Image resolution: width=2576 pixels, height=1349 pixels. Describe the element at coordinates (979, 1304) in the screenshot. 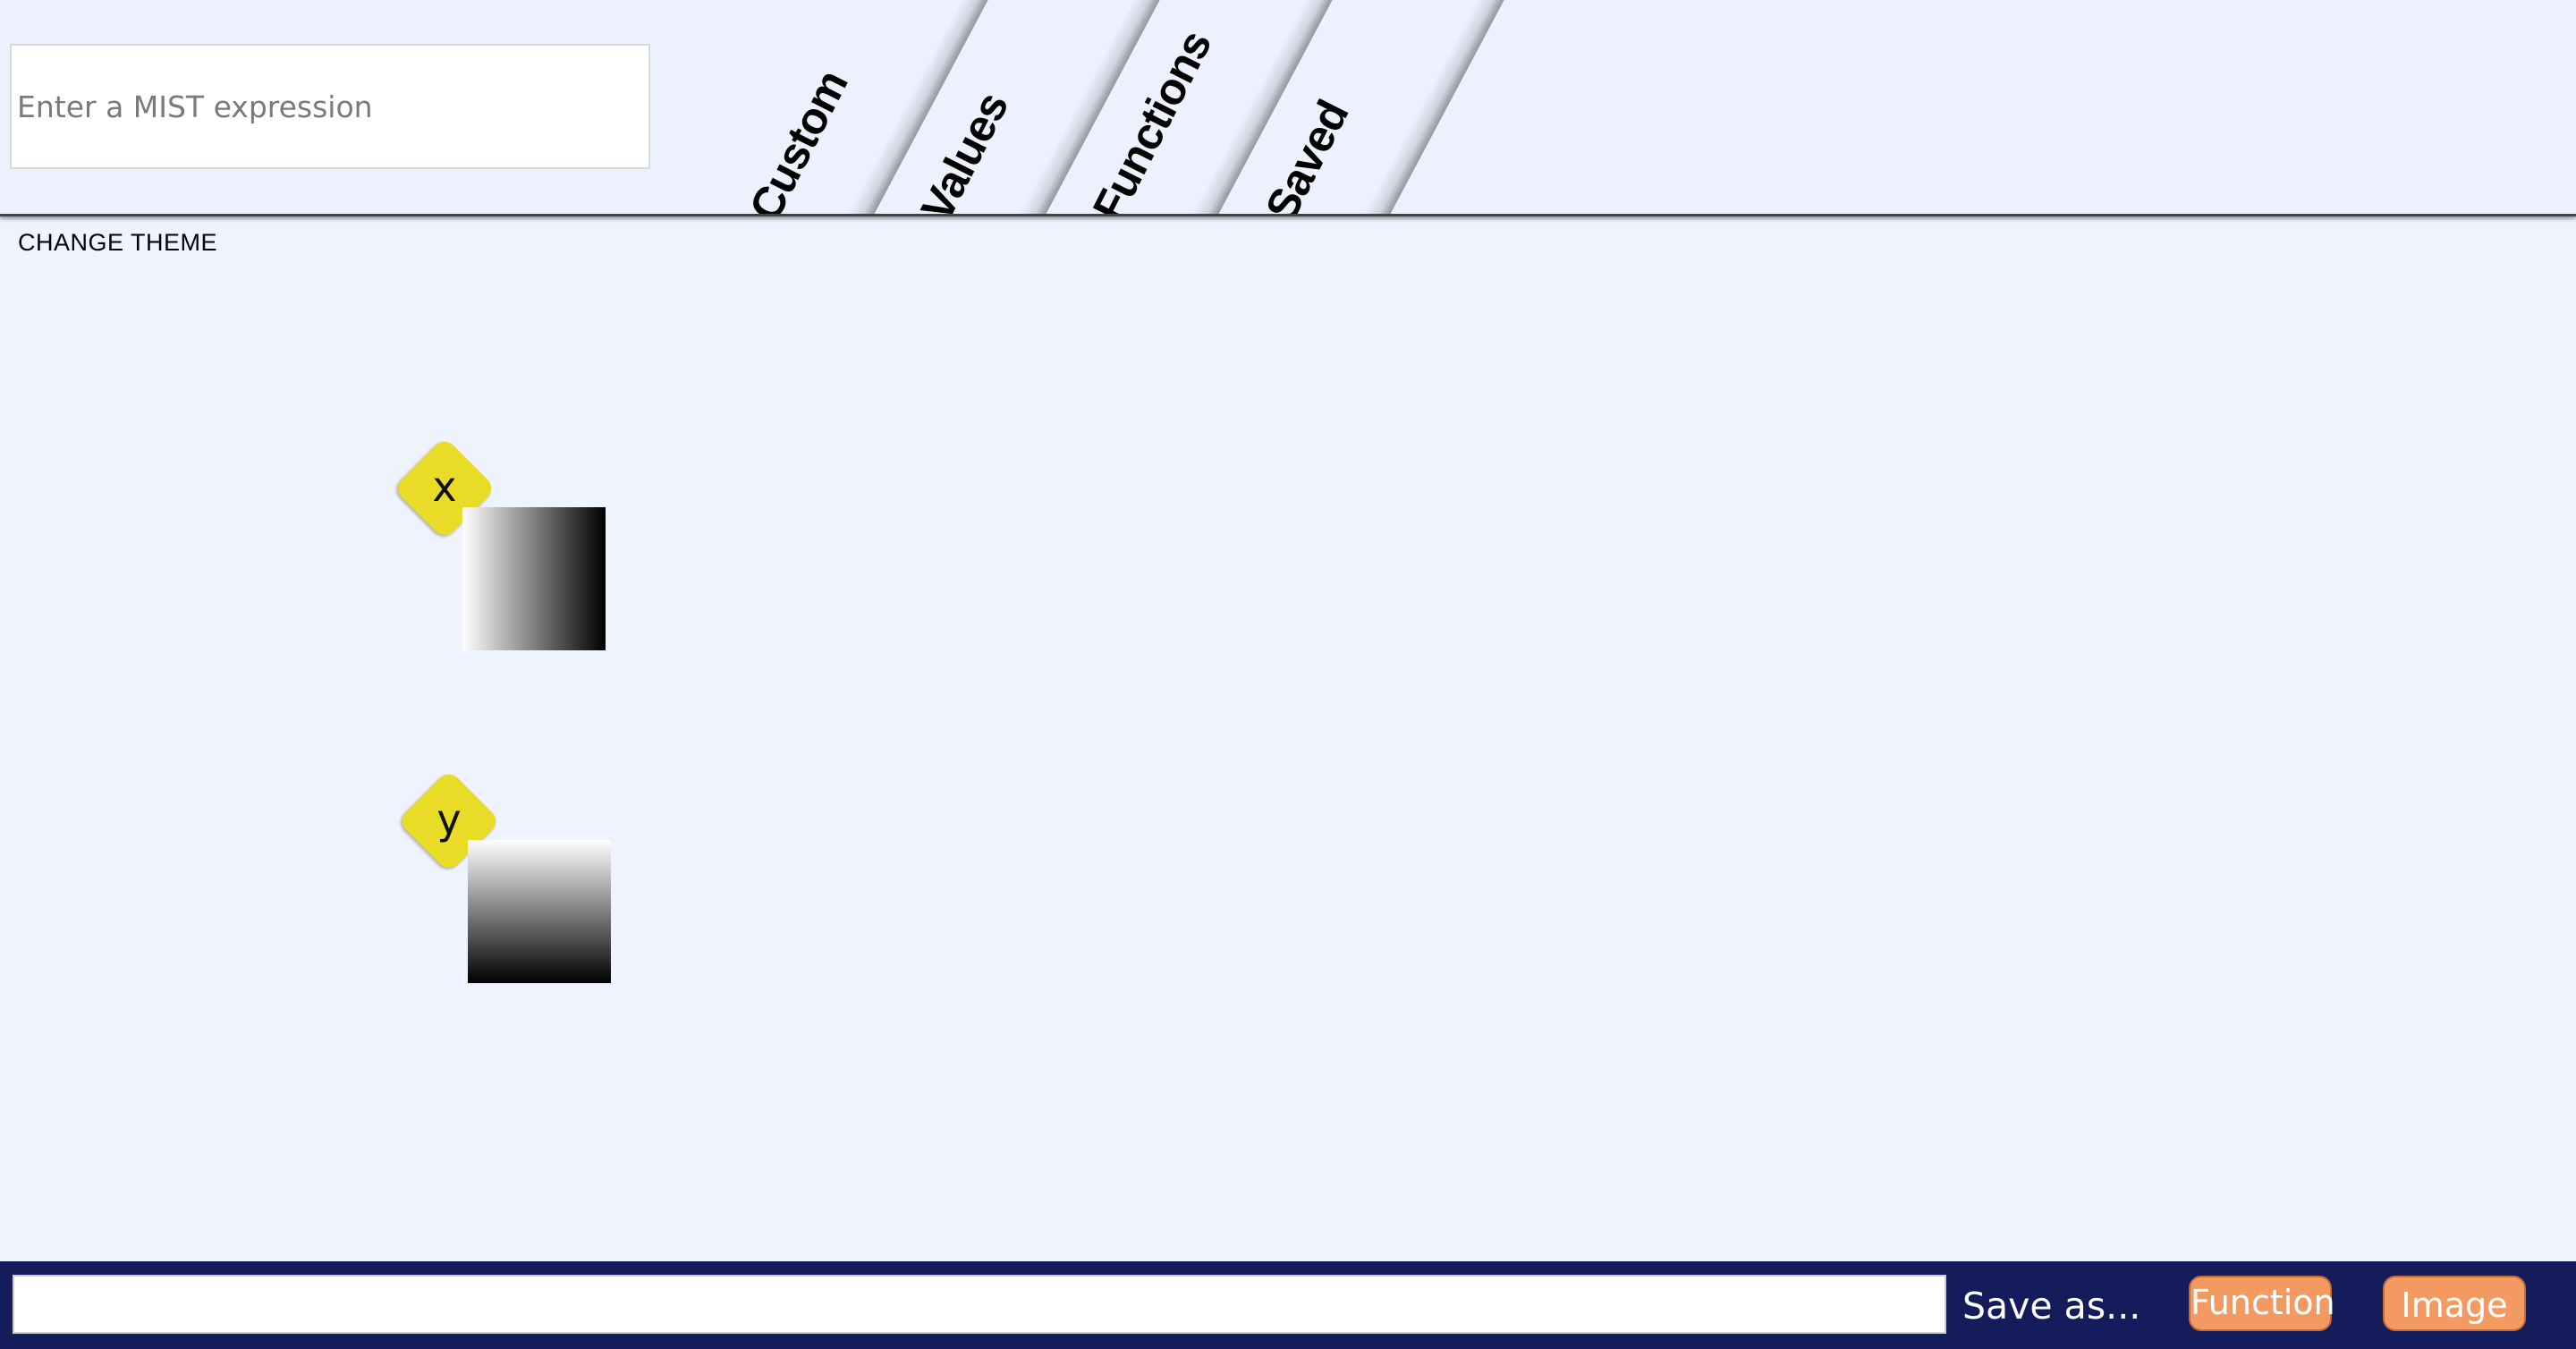

I see `save-name-input` at that location.